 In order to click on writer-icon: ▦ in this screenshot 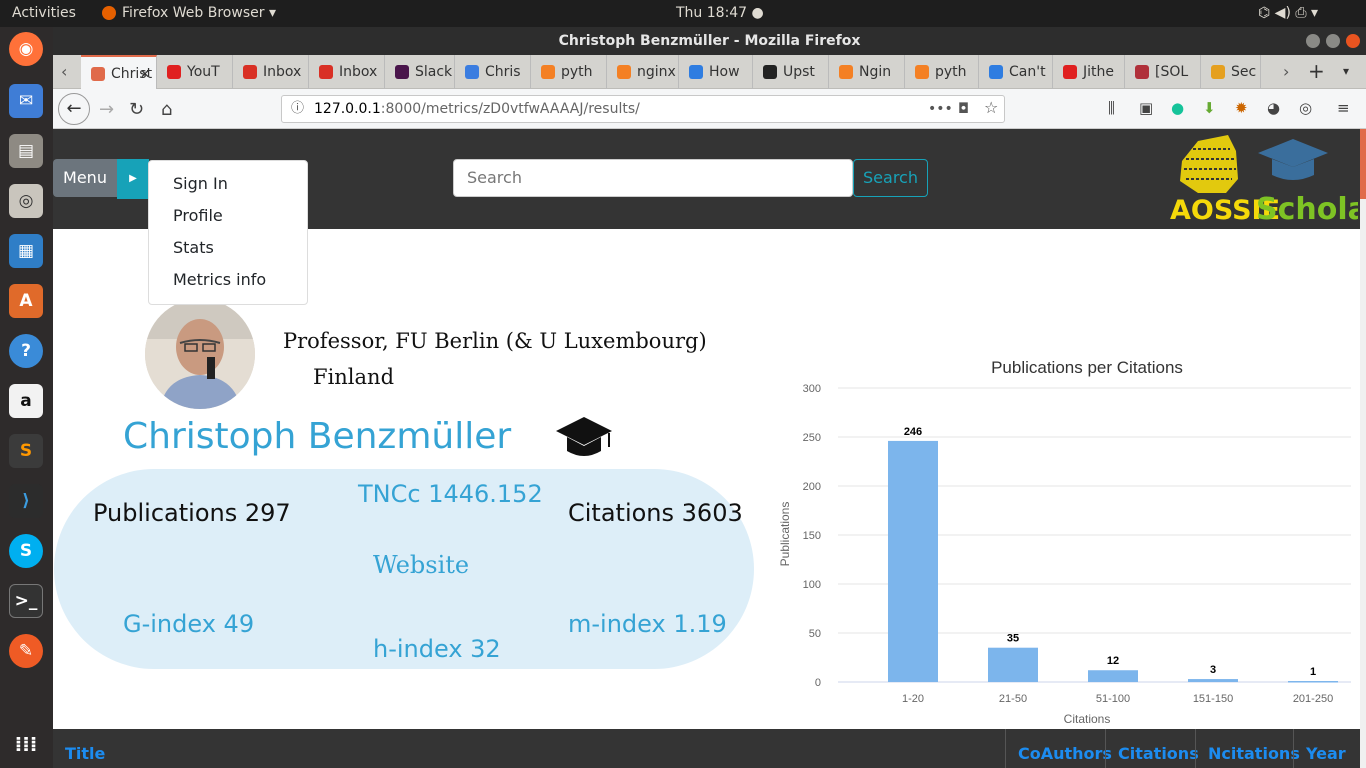, I will do `click(26, 251)`.